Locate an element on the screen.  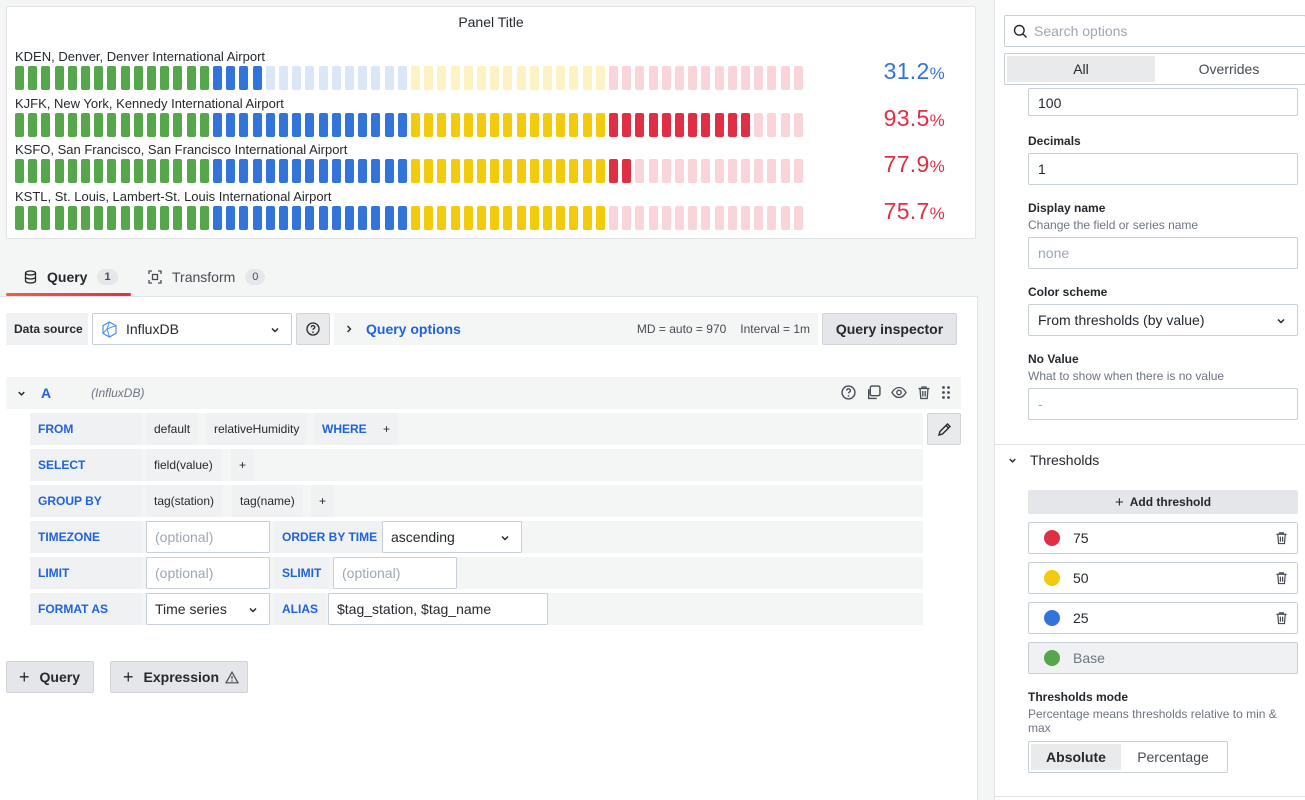
add-expression-button: + Expression is located at coordinates (179, 677).